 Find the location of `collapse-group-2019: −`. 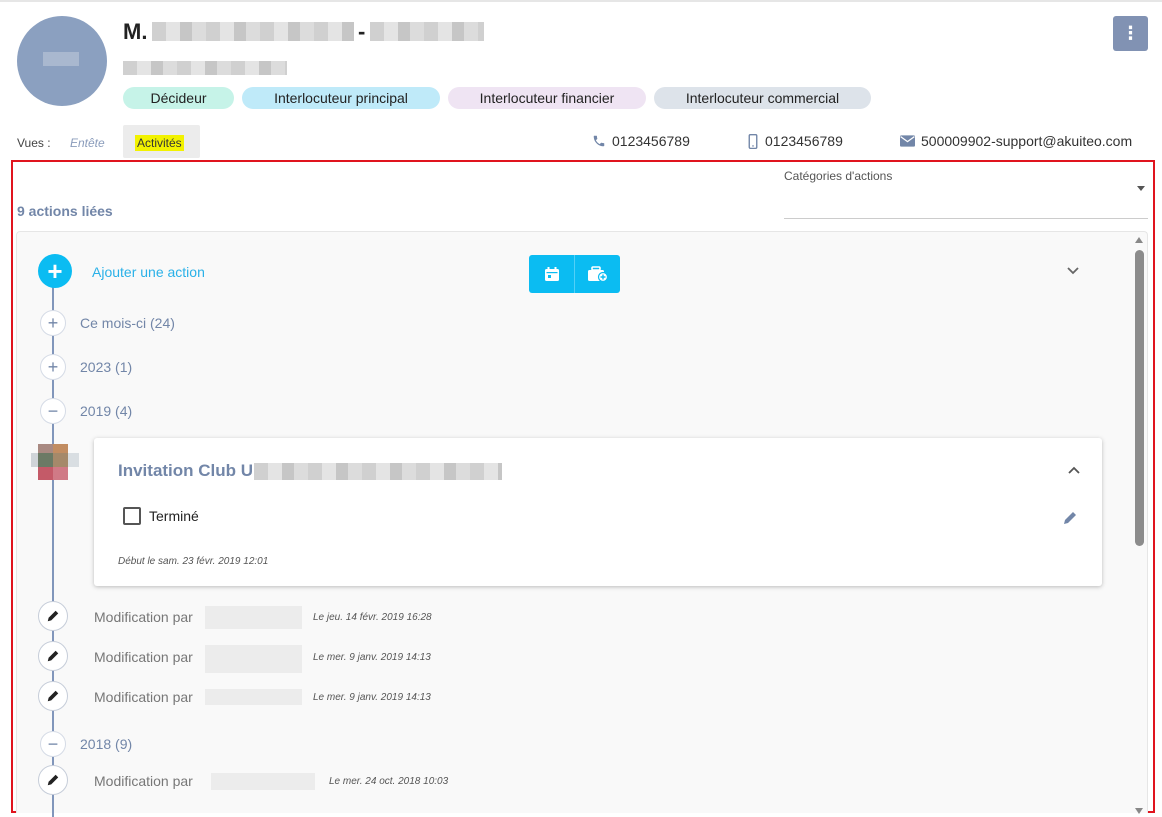

collapse-group-2019: − is located at coordinates (53, 411).